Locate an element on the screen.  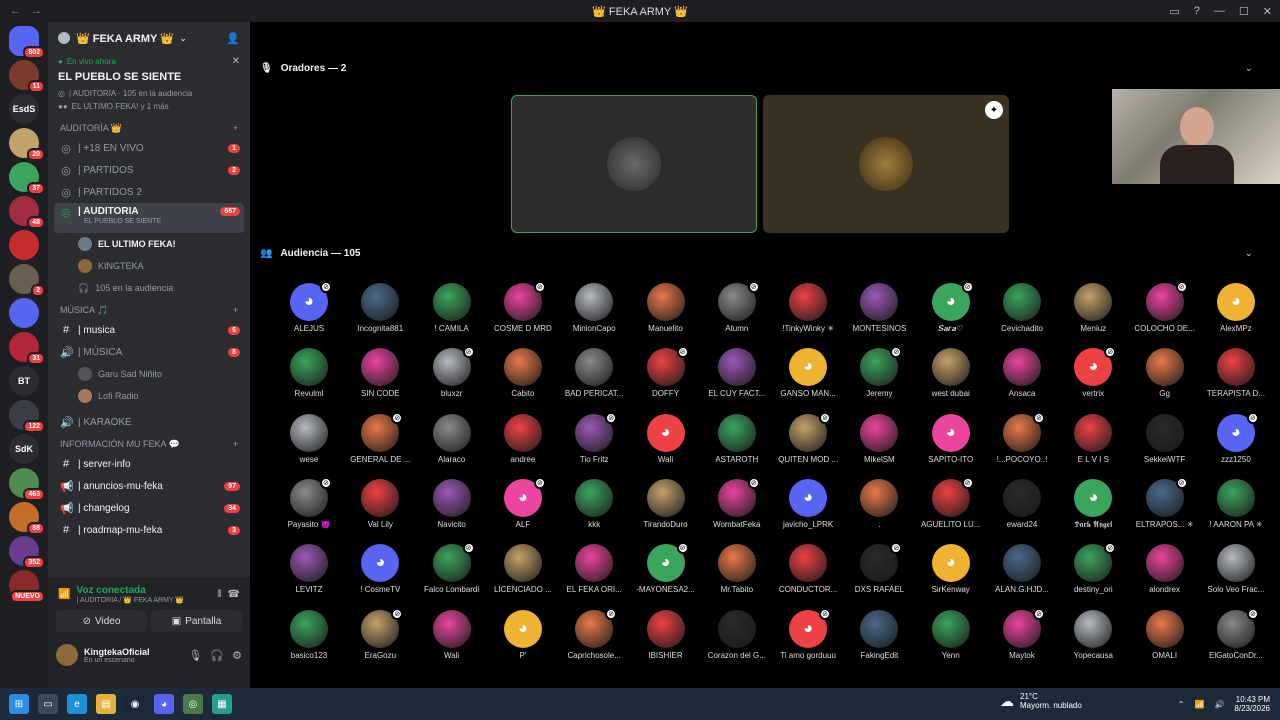
audience-member: Yenn is located at coordinates (951, 634).